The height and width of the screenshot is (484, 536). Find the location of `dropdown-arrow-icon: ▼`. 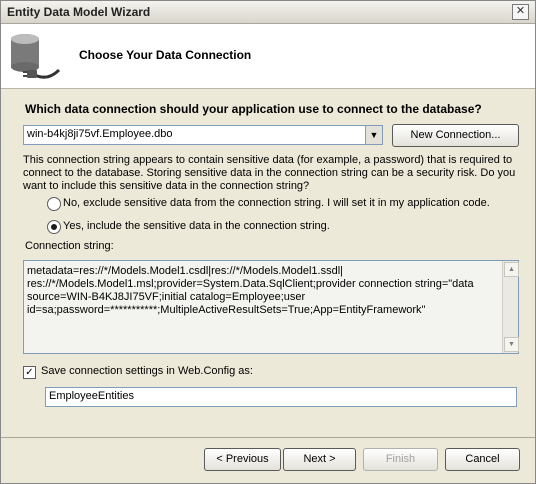

dropdown-arrow-icon: ▼ is located at coordinates (373, 135).